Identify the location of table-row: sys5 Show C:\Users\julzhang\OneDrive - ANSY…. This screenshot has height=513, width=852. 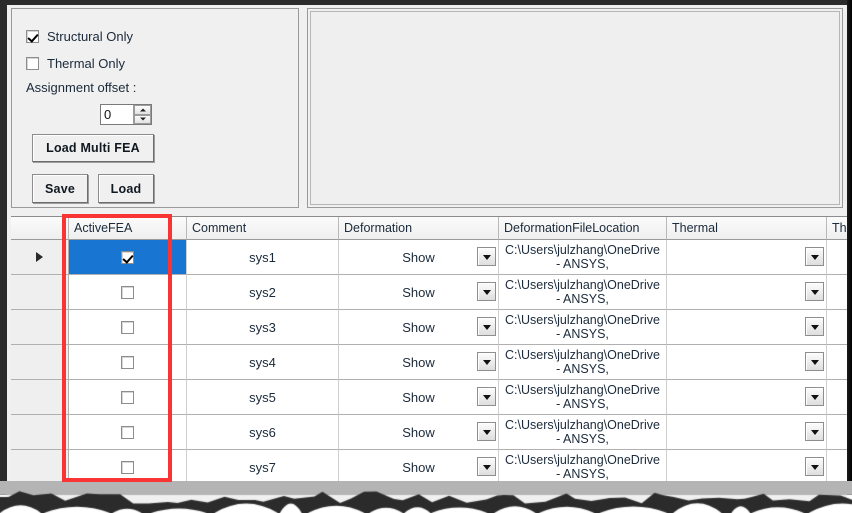
(429, 397).